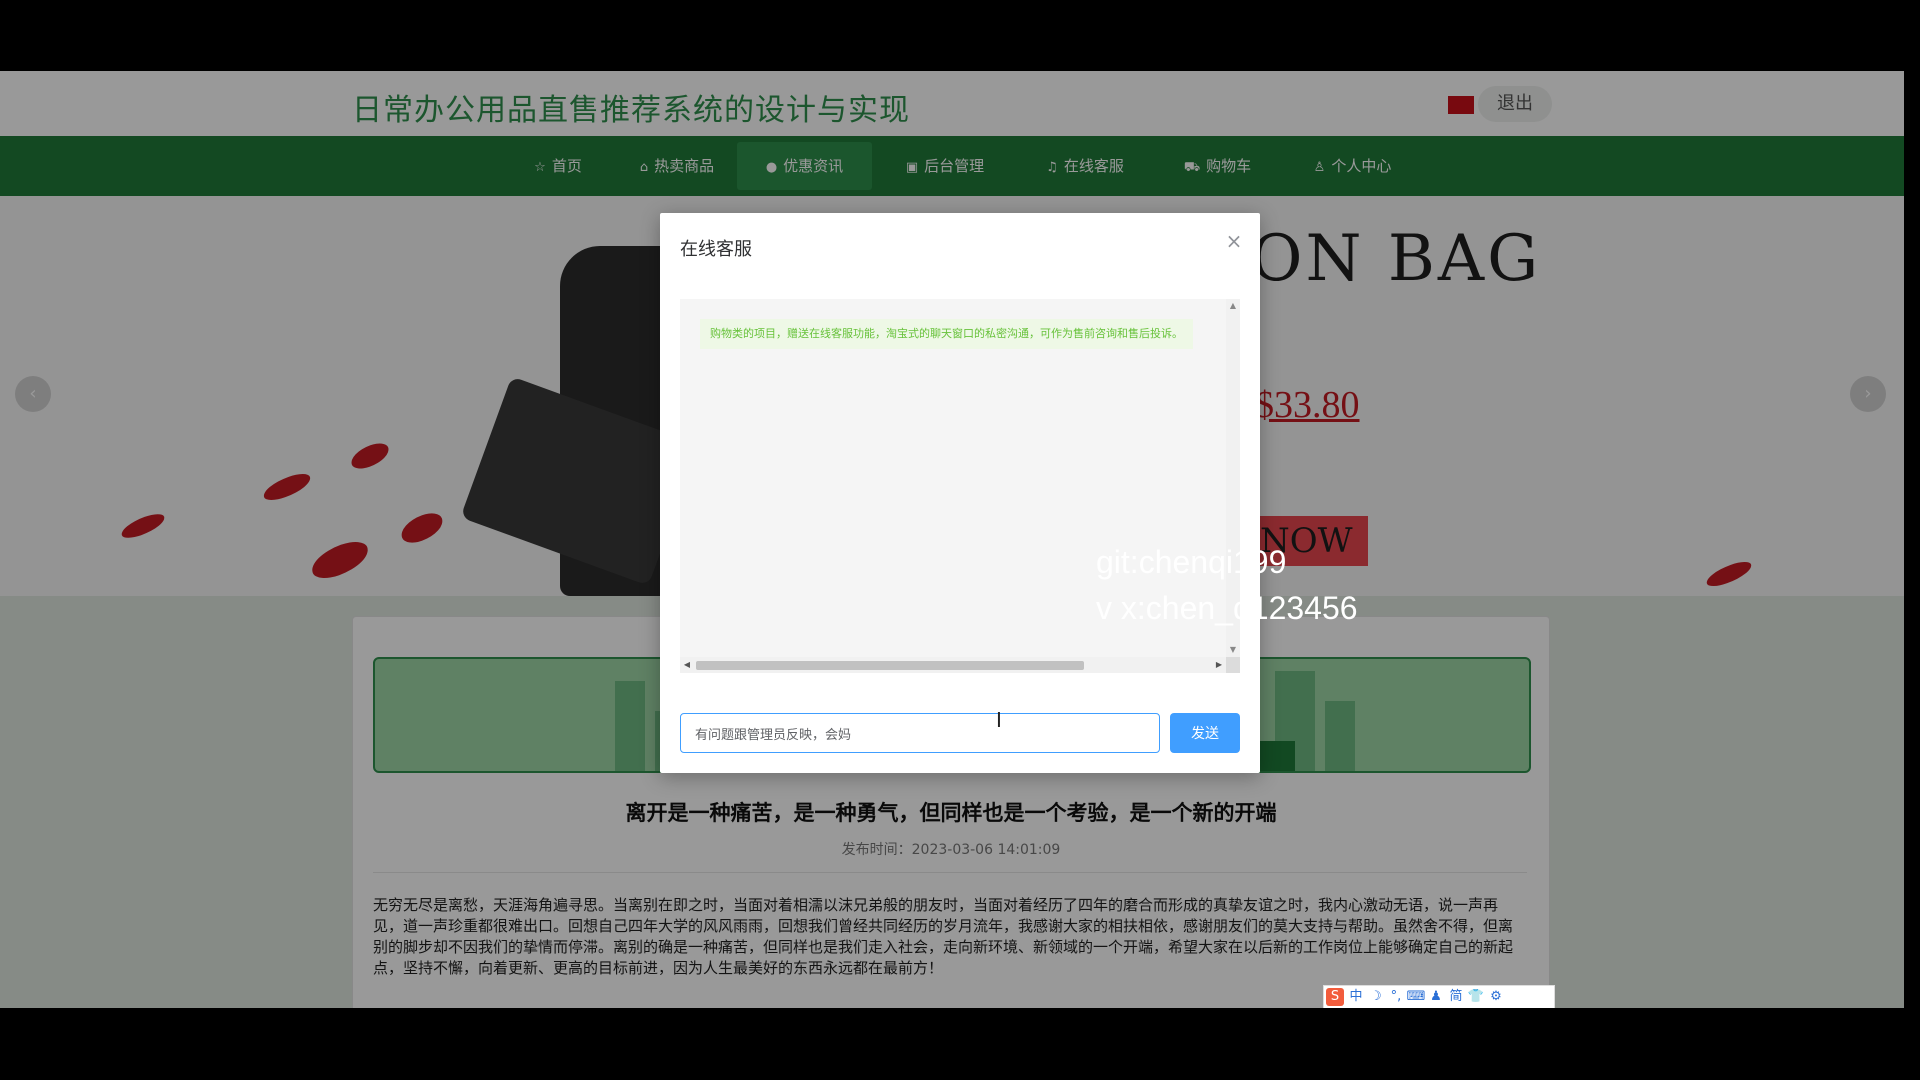  I want to click on ime-settings-icon: ⚙, so click(1496, 997).